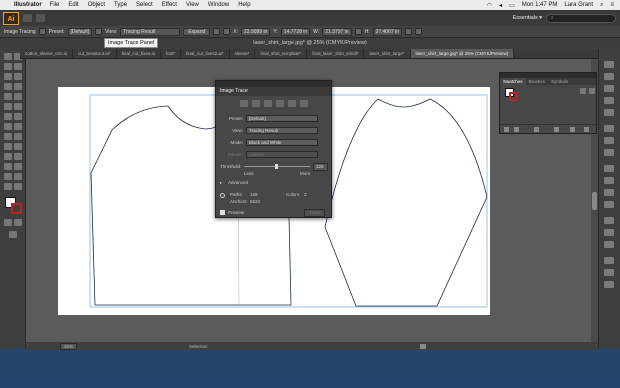 The image size is (620, 388). I want to click on brushes-panel-icon, so click(609, 100).